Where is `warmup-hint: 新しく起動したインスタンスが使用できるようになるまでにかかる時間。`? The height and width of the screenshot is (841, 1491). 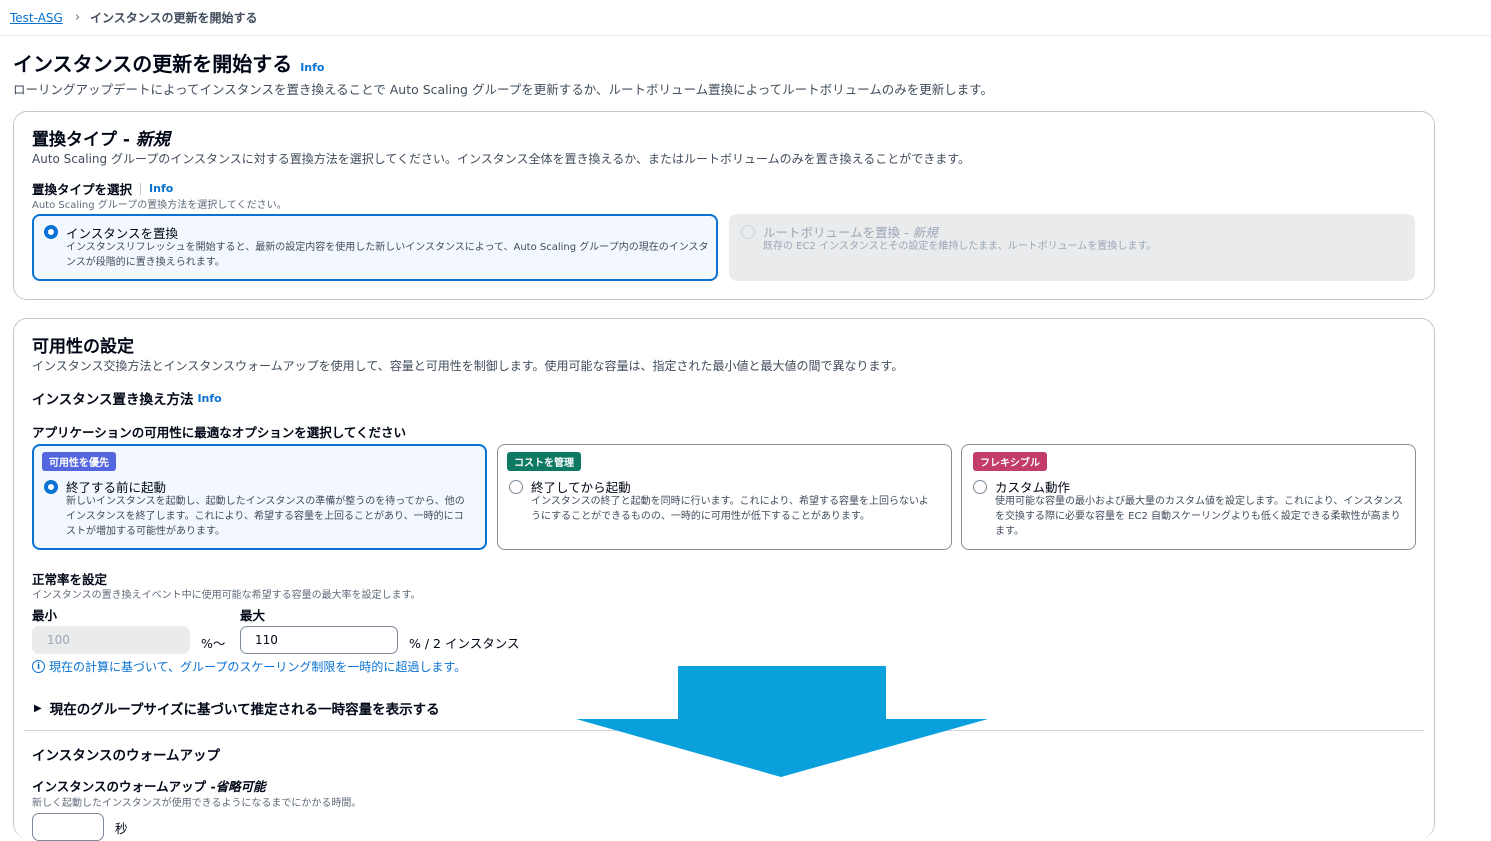
warmup-hint: 新しく起動したインスタンスが使用できるようになるまでにかかる時間。 is located at coordinates (197, 803).